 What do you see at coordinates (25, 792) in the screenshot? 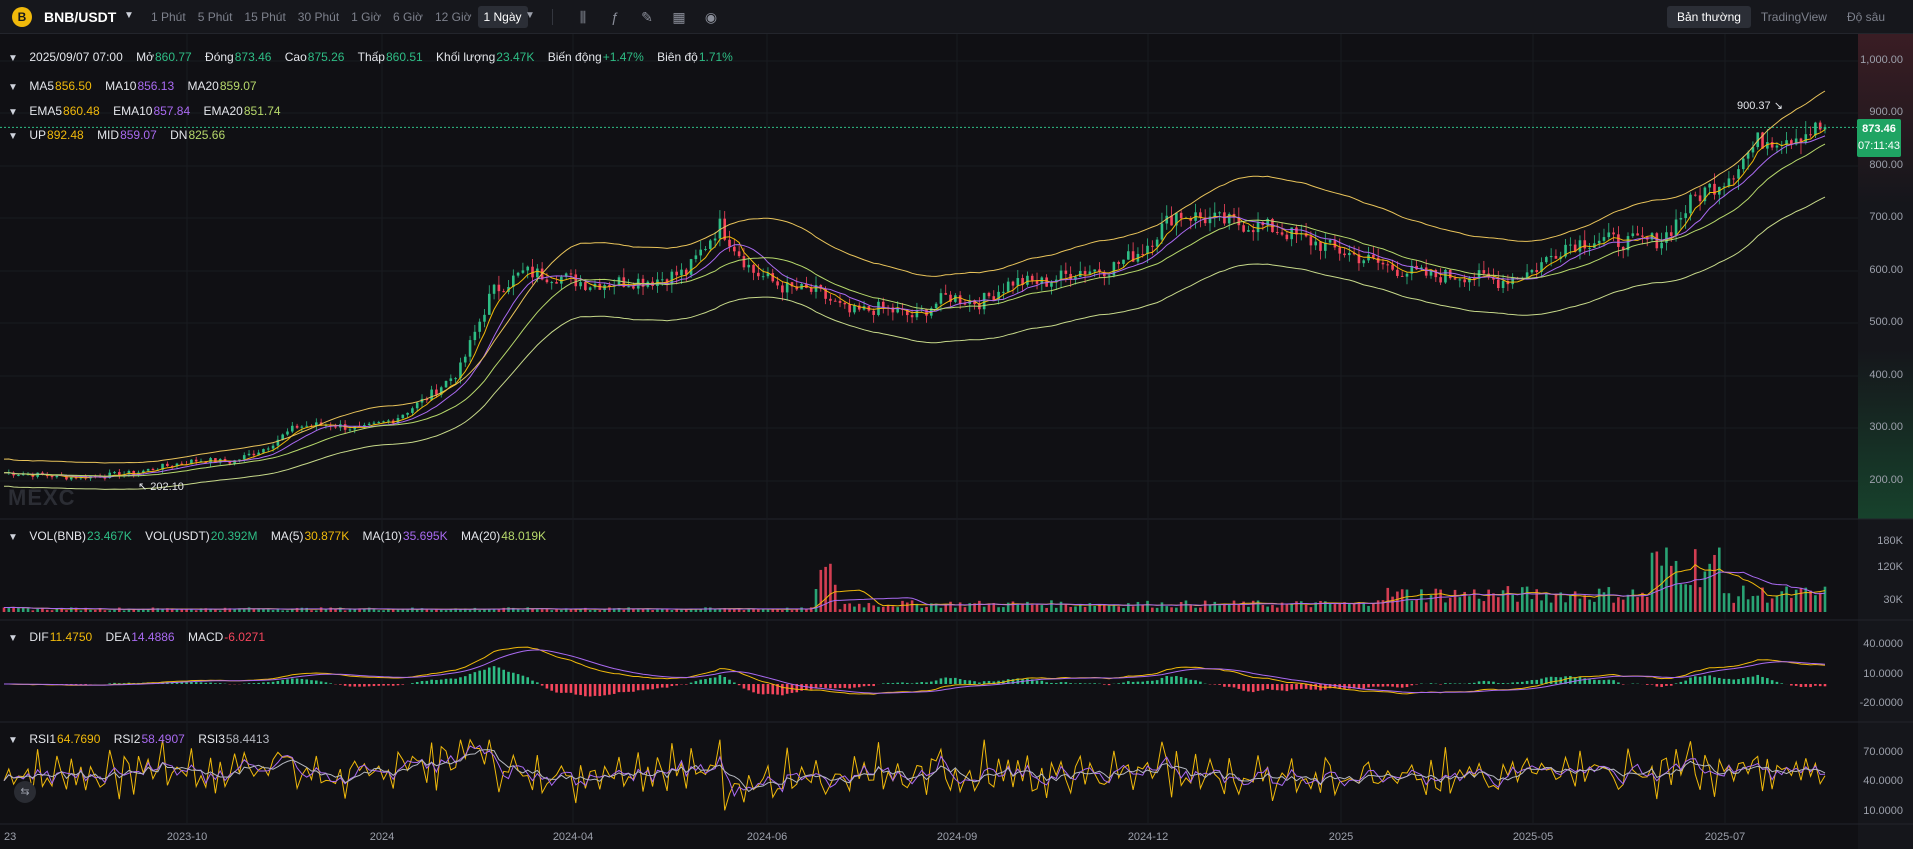
I see `collapse-icon: ⇆` at bounding box center [25, 792].